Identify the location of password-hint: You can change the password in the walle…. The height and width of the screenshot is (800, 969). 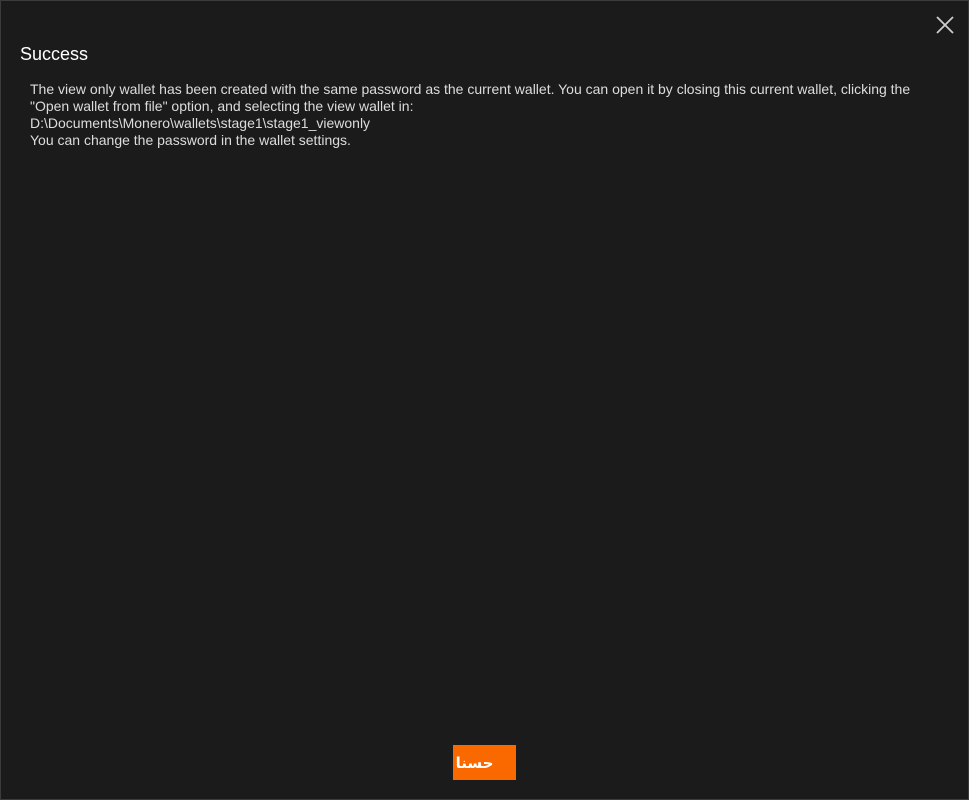
(190, 140).